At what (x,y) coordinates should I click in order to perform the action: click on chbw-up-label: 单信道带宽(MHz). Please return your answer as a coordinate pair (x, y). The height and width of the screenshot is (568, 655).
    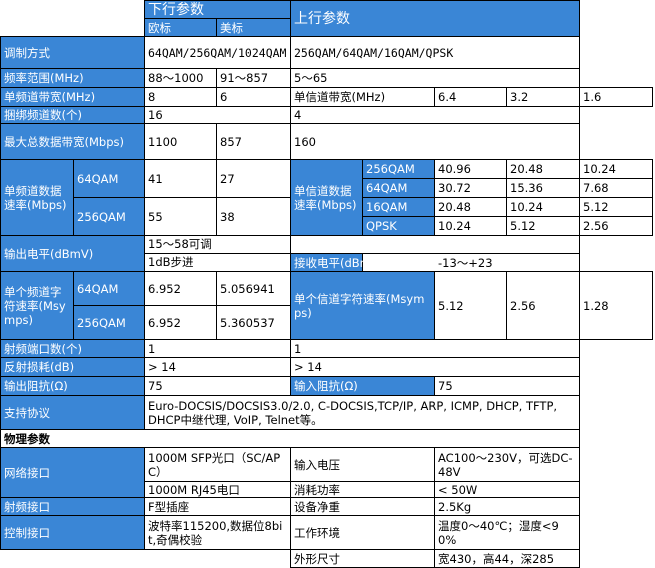
    Looking at the image, I should click on (362, 97).